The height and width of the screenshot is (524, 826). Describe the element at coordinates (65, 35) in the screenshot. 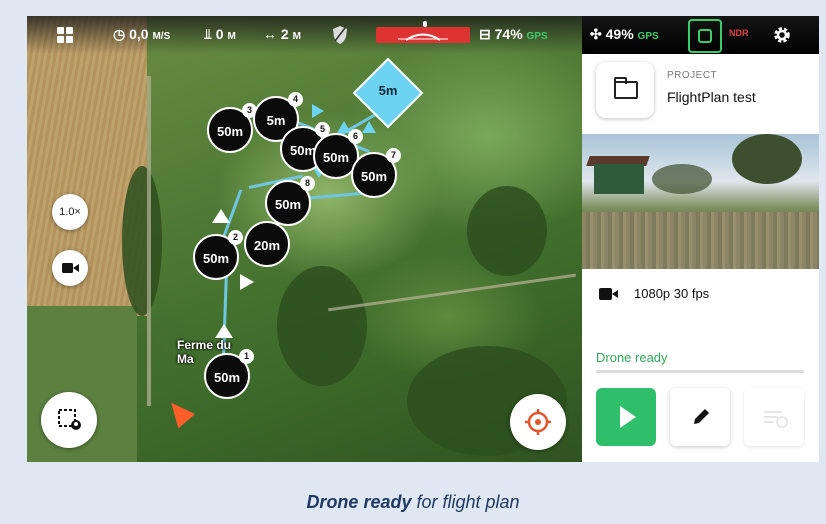

I see `grid-menu-icon` at that location.